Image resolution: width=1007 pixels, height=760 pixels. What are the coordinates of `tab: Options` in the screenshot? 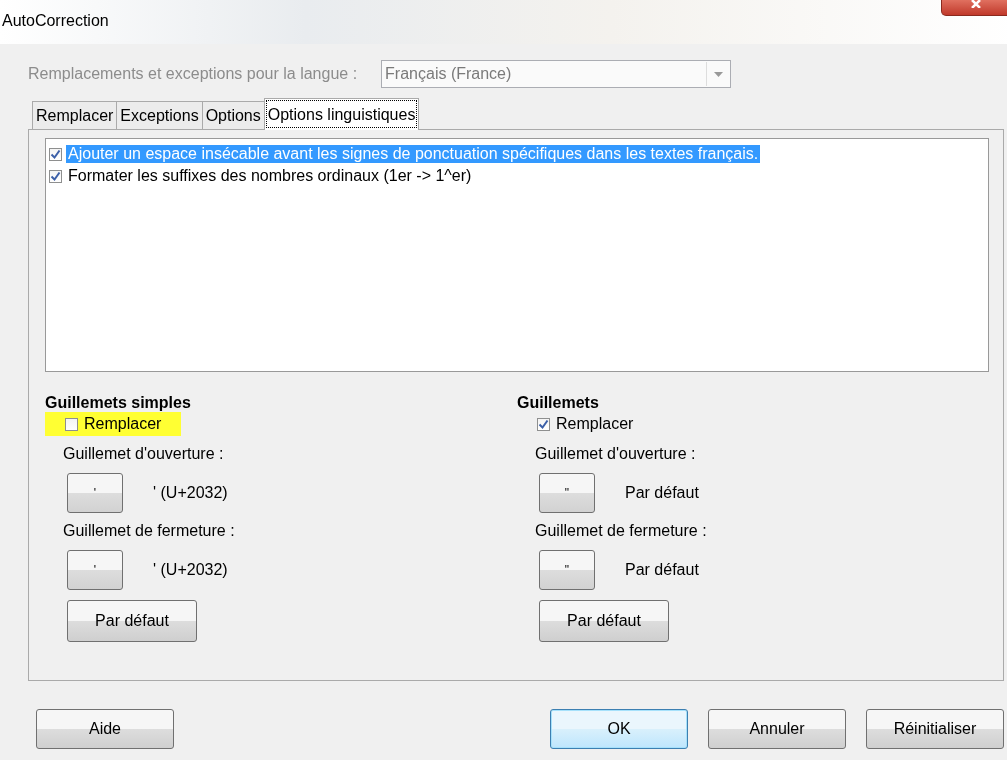 It's located at (233, 115).